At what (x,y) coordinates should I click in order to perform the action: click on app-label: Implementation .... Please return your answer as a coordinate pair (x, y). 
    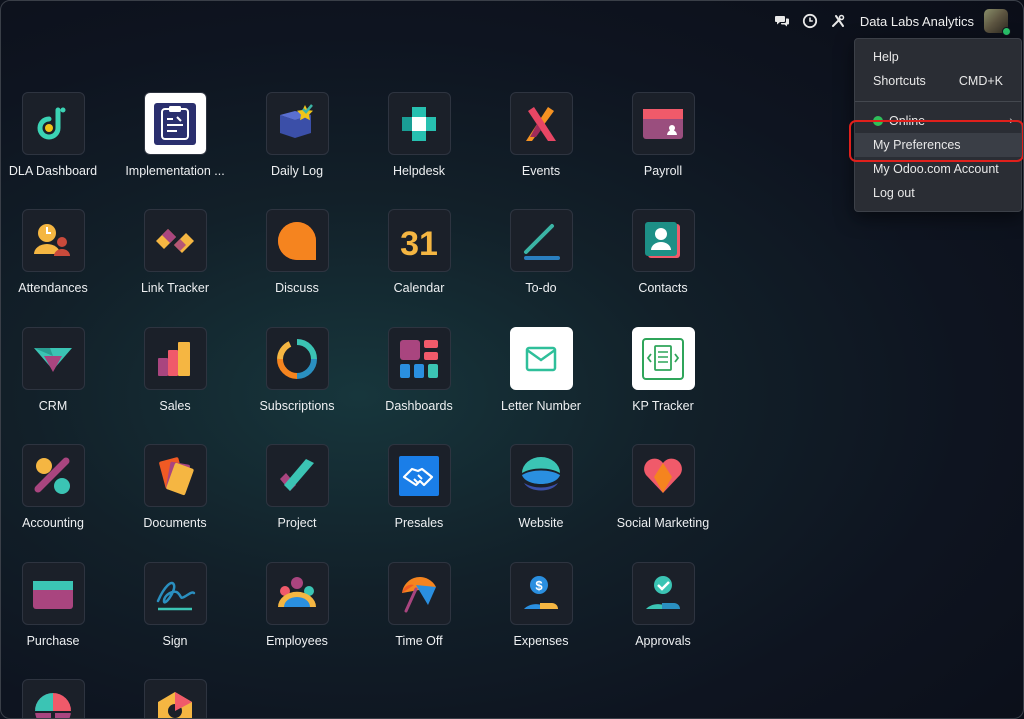
    Looking at the image, I should click on (175, 171).